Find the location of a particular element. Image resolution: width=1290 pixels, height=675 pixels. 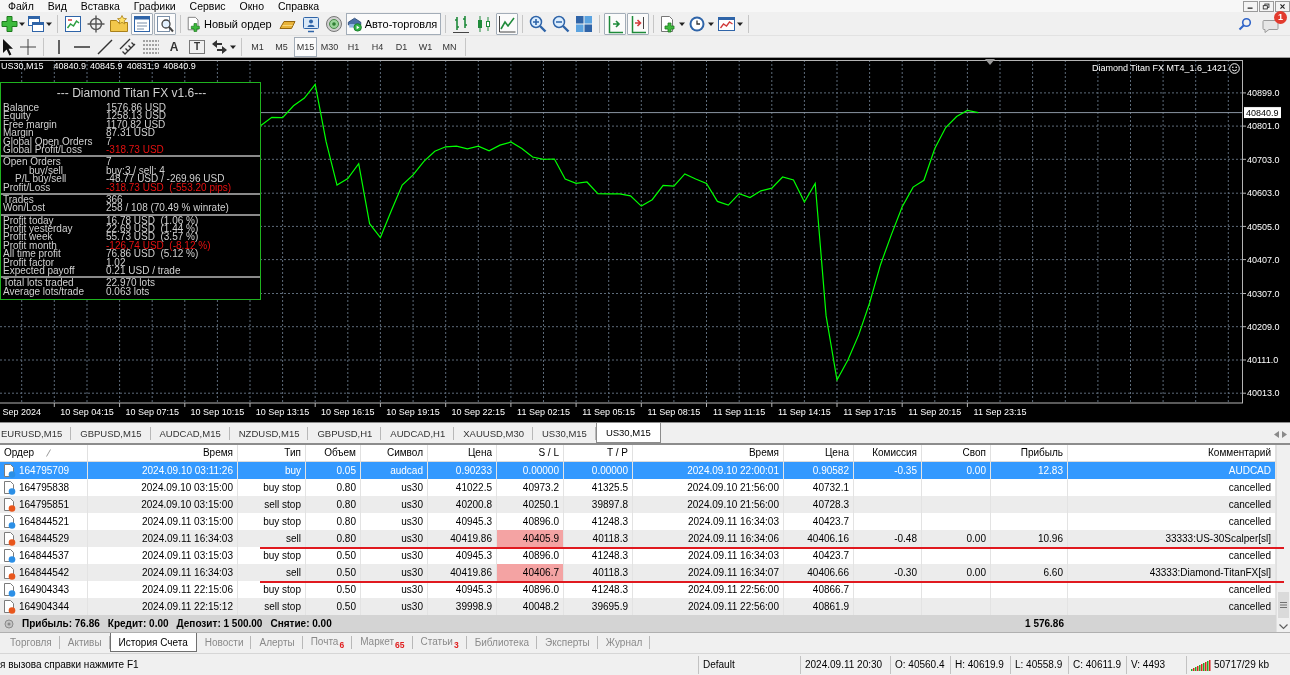

price-label: 40603.0 is located at coordinates (1263, 193).